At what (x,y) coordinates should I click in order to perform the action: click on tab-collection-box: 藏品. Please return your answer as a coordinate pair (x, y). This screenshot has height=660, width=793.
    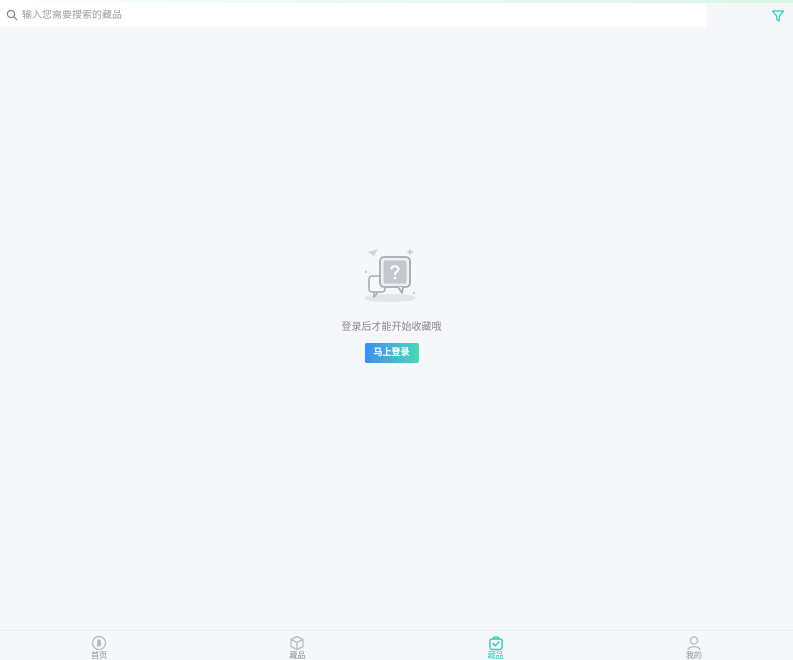
    Looking at the image, I should click on (297, 645).